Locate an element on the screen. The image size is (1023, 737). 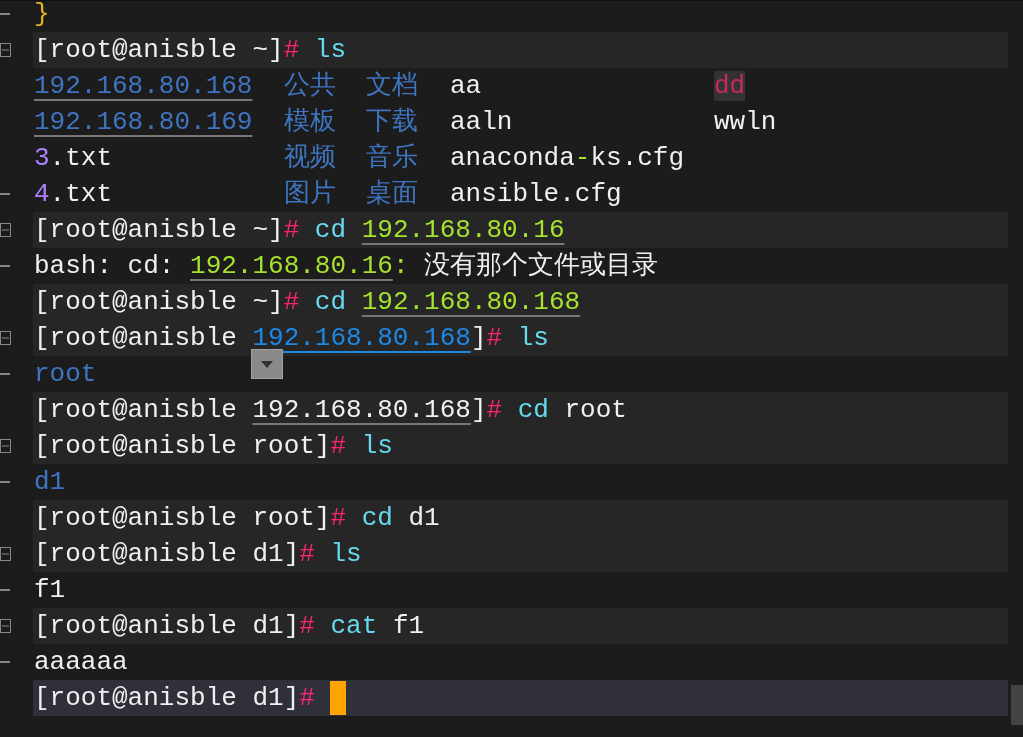
terminal-text: [root@anisble 192.168.80.168]# cd root is located at coordinates (330, 410).